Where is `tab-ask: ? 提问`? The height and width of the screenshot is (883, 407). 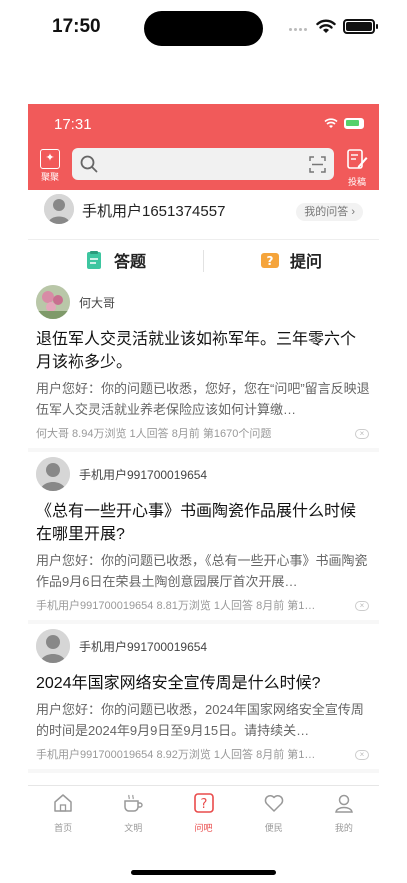 tab-ask: ? 提问 is located at coordinates (291, 260).